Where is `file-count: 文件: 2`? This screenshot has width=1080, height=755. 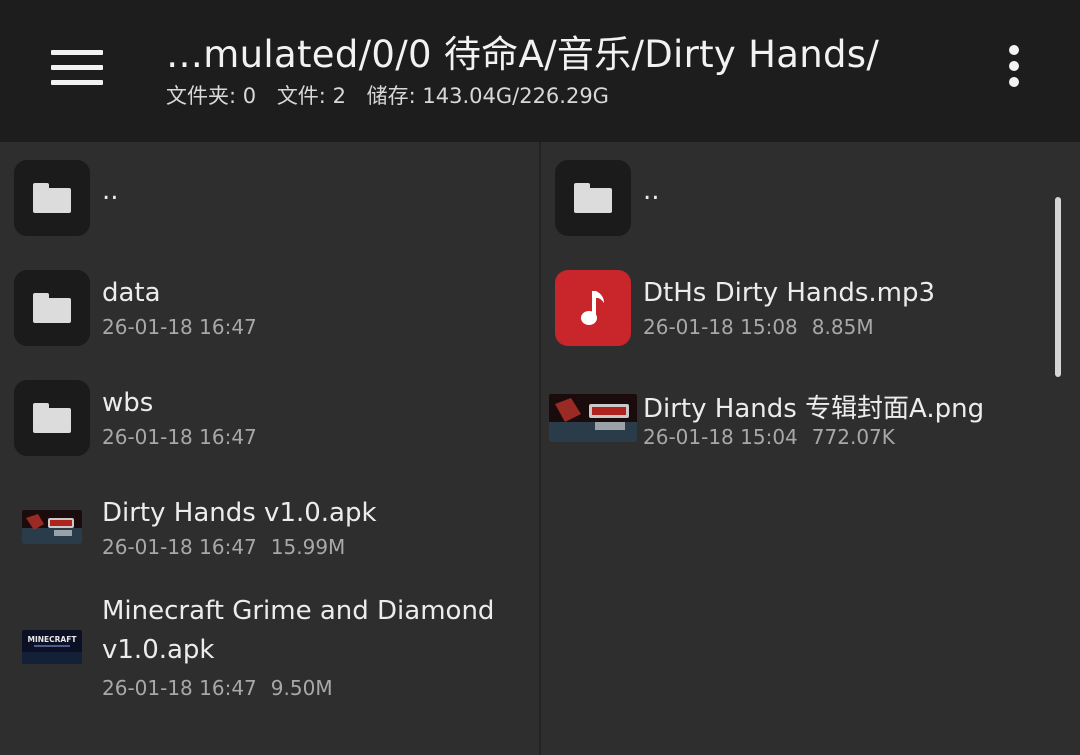 file-count: 文件: 2 is located at coordinates (311, 96).